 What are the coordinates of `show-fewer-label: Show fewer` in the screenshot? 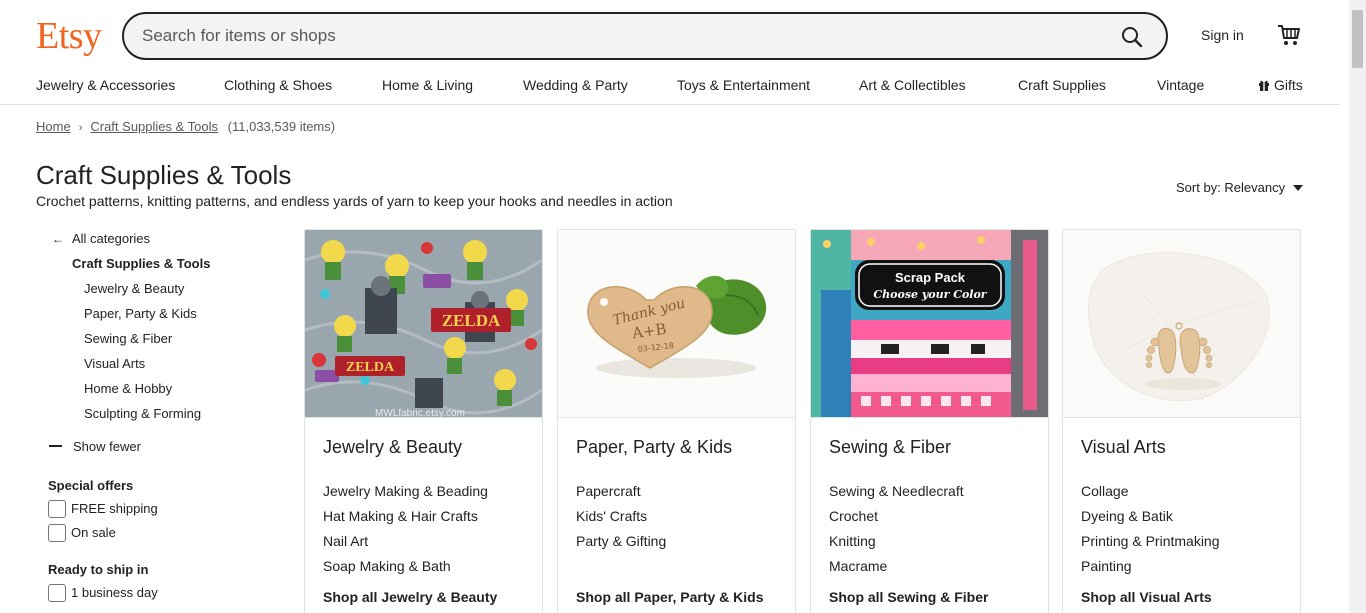 It's located at (107, 446).